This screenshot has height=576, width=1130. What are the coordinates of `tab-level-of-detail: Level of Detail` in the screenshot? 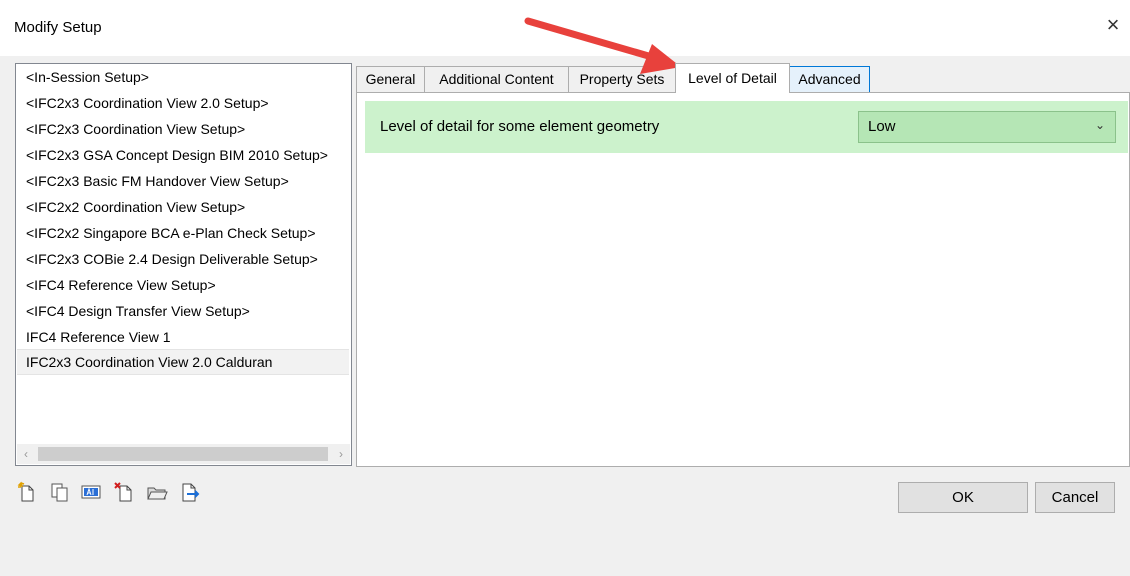 It's located at (732, 78).